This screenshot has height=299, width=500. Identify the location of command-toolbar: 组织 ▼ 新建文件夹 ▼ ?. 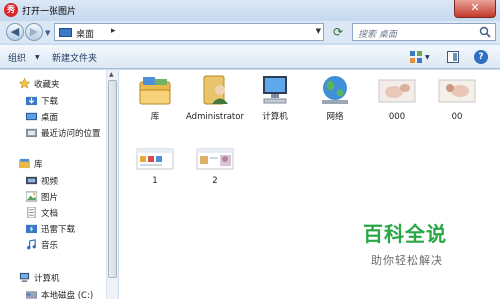
(250, 57).